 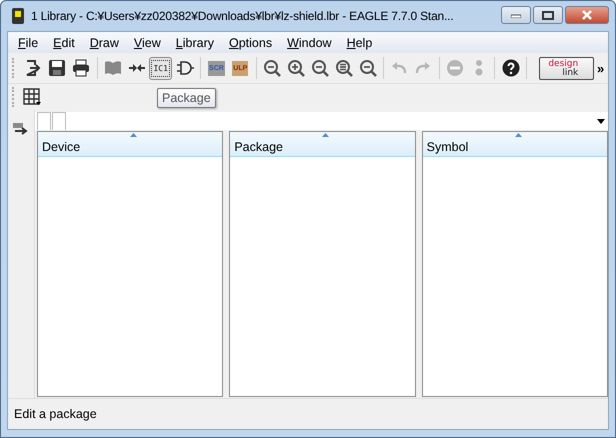 I want to click on menu-item: View, so click(x=147, y=43).